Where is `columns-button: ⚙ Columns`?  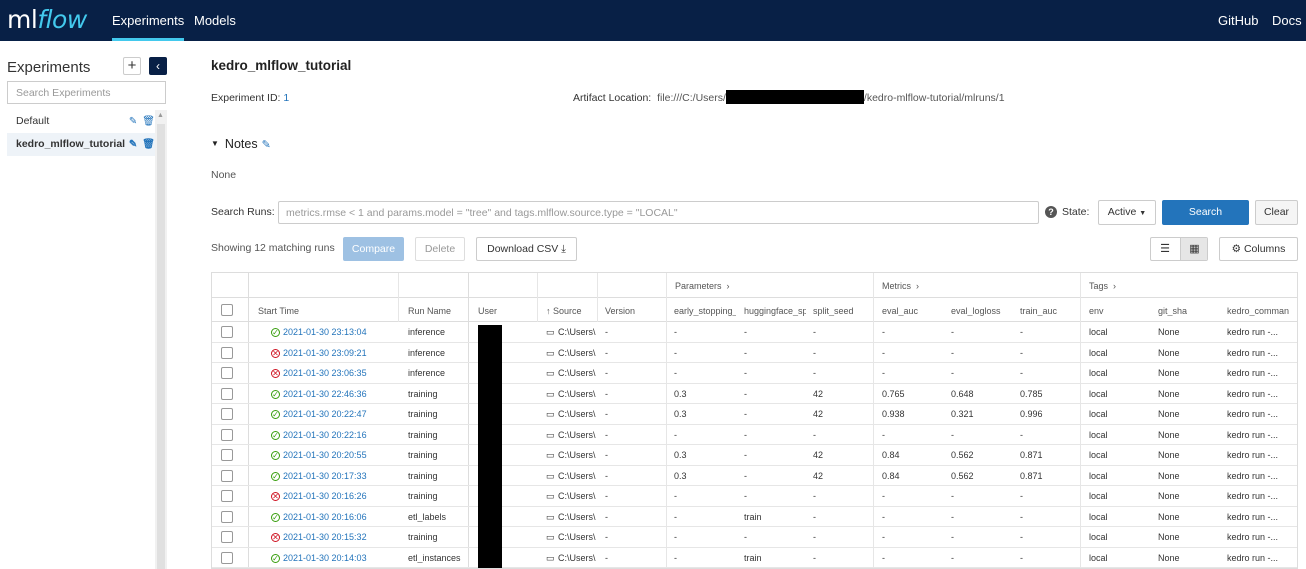 columns-button: ⚙ Columns is located at coordinates (1258, 249).